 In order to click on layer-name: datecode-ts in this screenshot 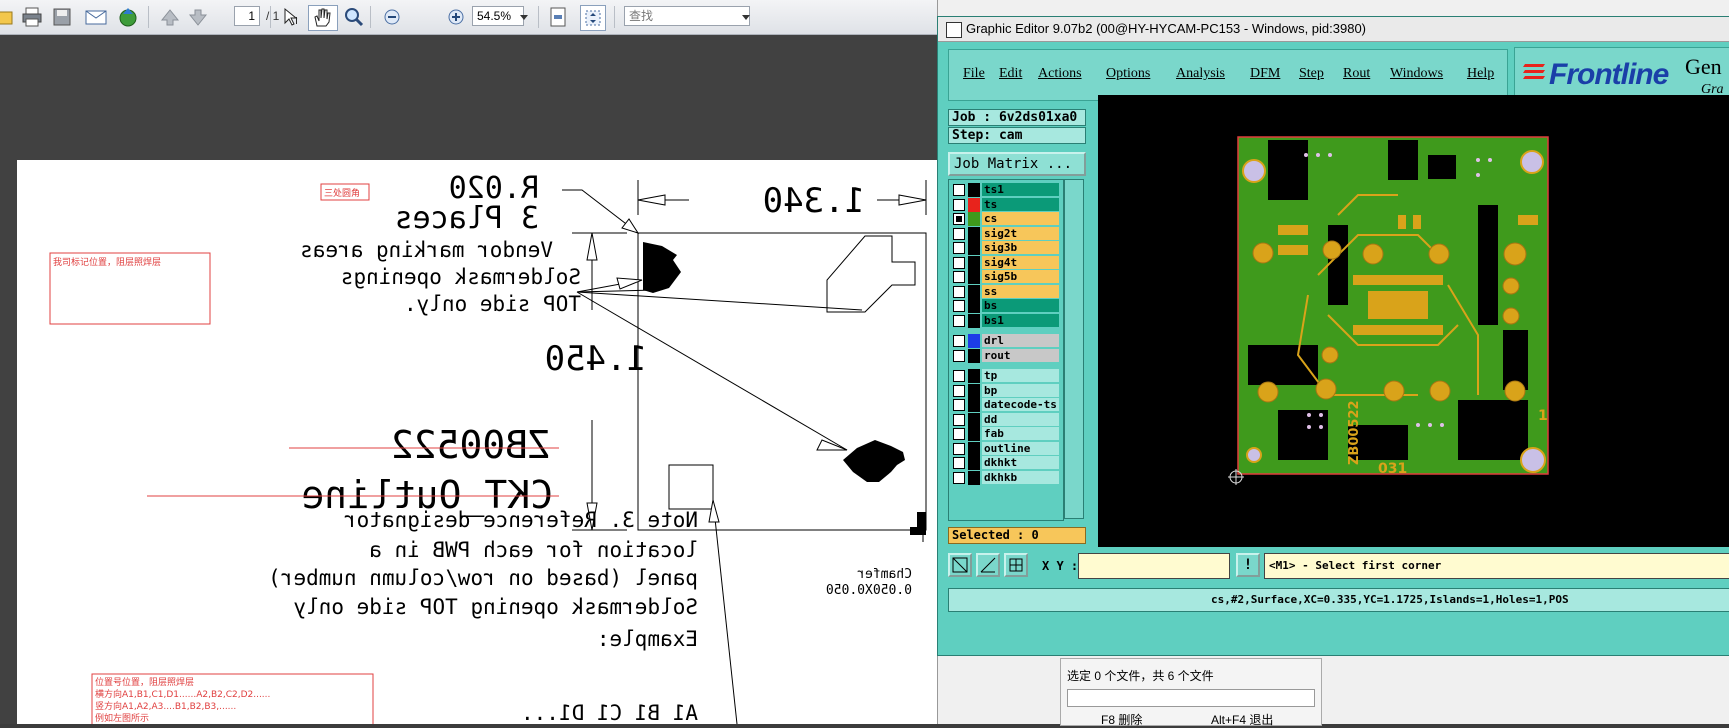, I will do `click(1020, 404)`.